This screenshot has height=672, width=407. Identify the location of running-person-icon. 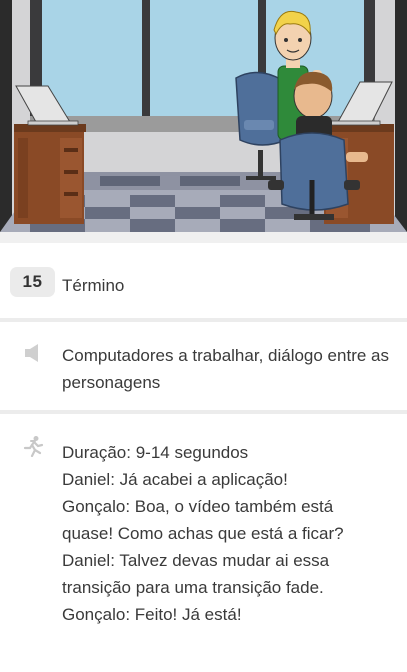
(33, 448).